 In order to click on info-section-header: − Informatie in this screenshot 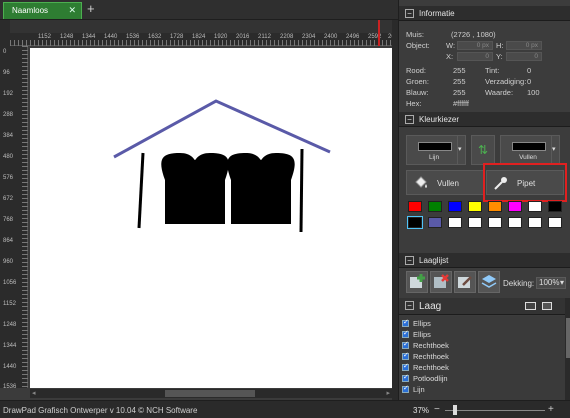, I will do `click(484, 13)`.